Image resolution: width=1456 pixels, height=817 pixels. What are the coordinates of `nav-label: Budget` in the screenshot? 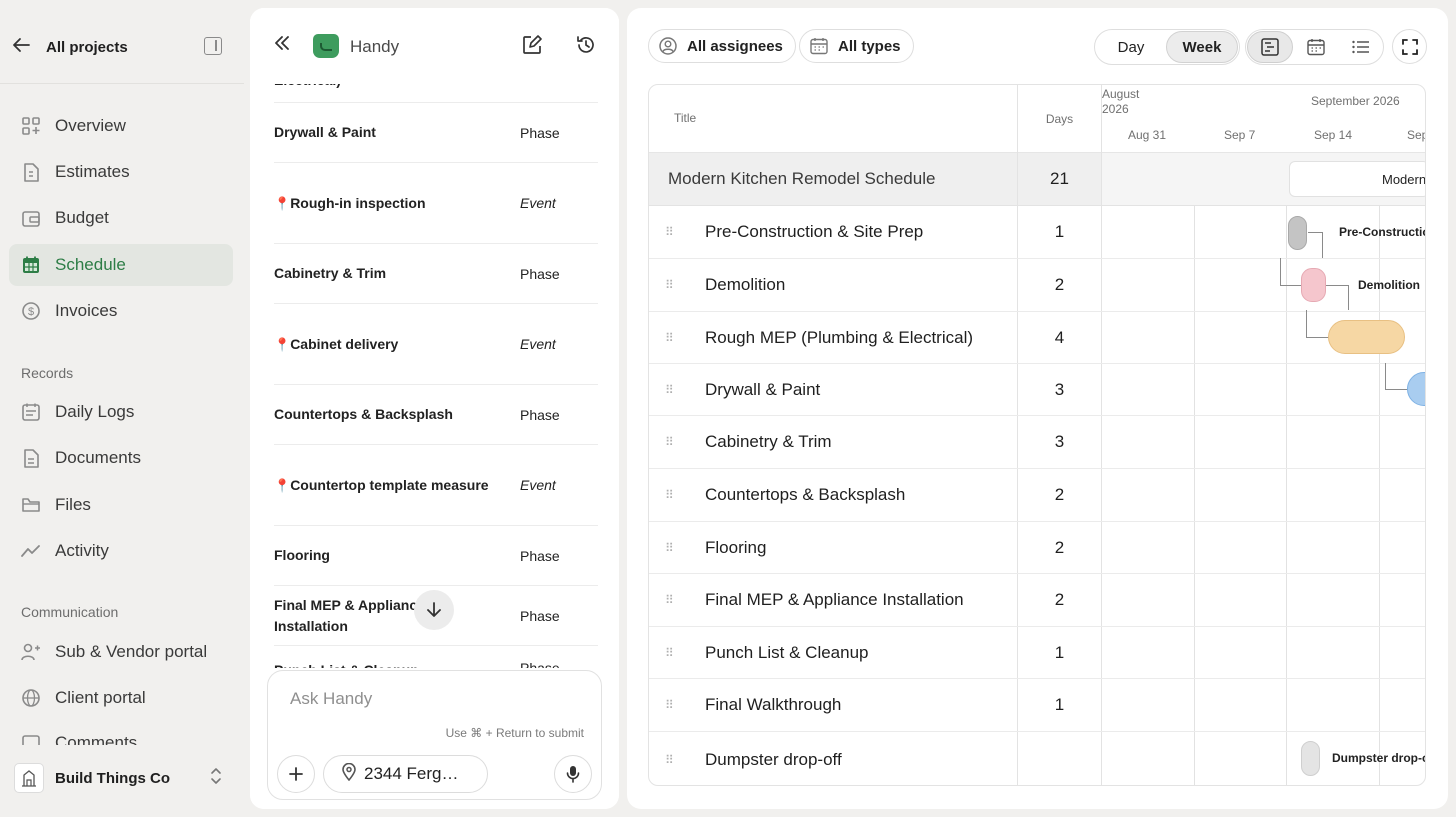 It's located at (82, 217).